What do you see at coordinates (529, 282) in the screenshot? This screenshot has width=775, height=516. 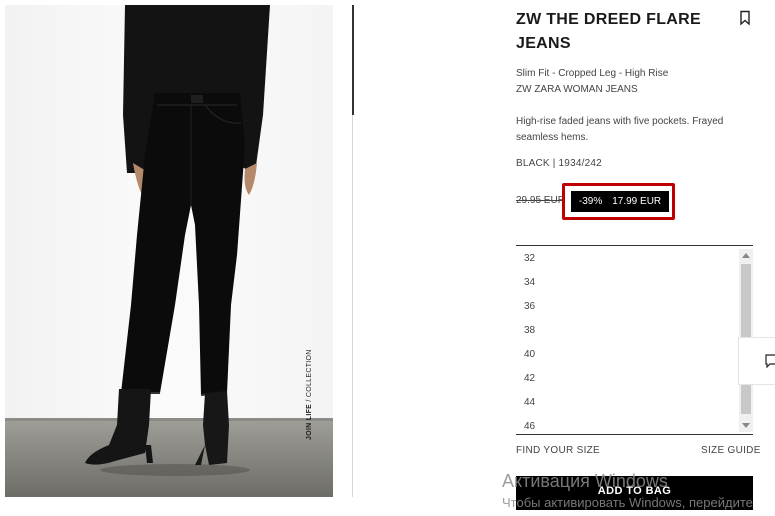 I see `size-option: 34` at bounding box center [529, 282].